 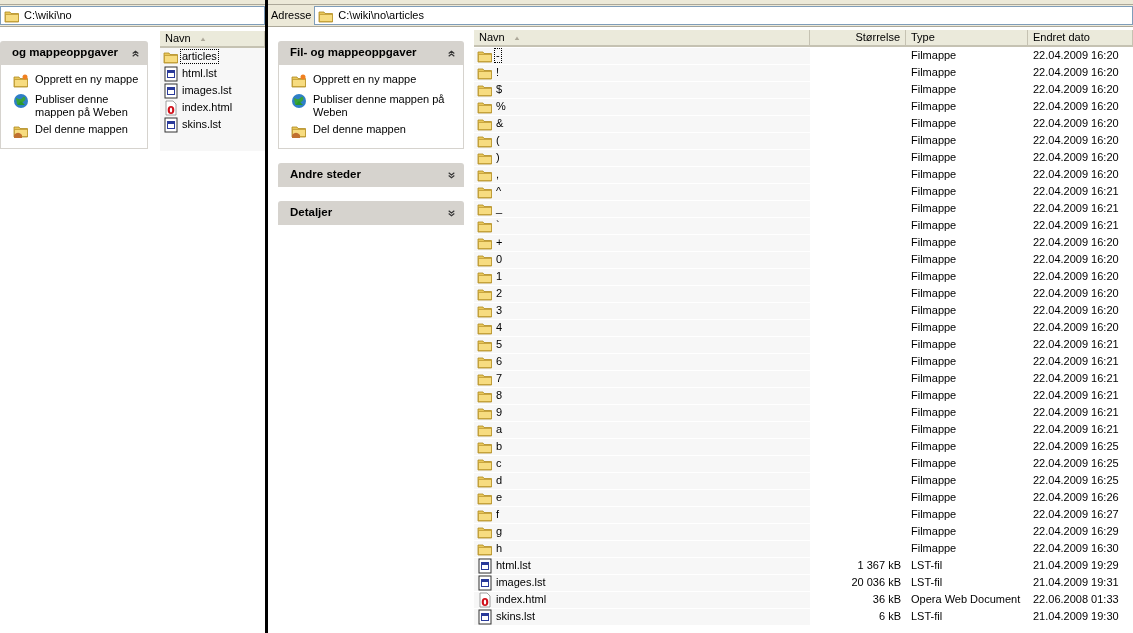 I want to click on file-name: %, so click(x=501, y=106).